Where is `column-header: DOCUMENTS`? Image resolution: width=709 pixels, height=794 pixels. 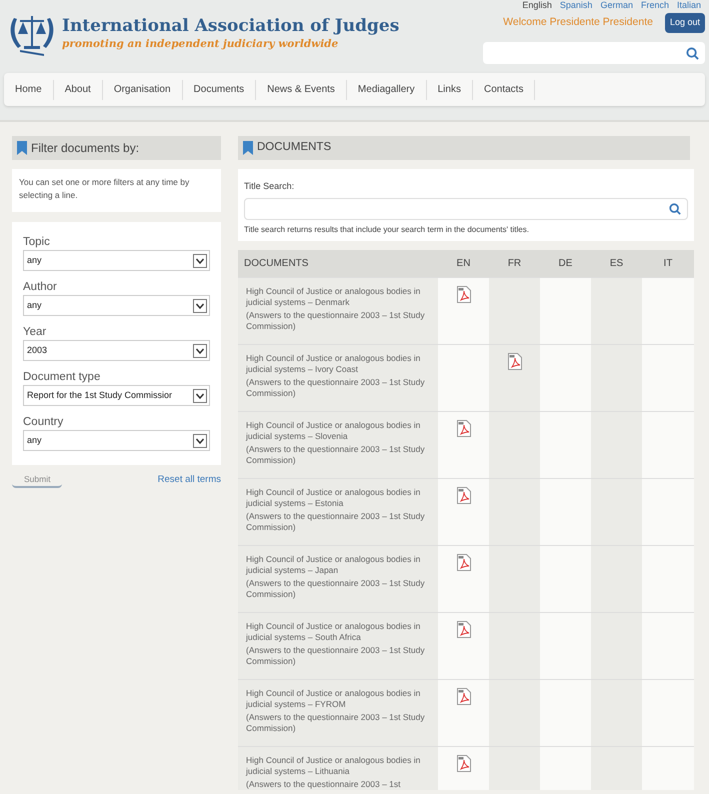
column-header: DOCUMENTS is located at coordinates (276, 263).